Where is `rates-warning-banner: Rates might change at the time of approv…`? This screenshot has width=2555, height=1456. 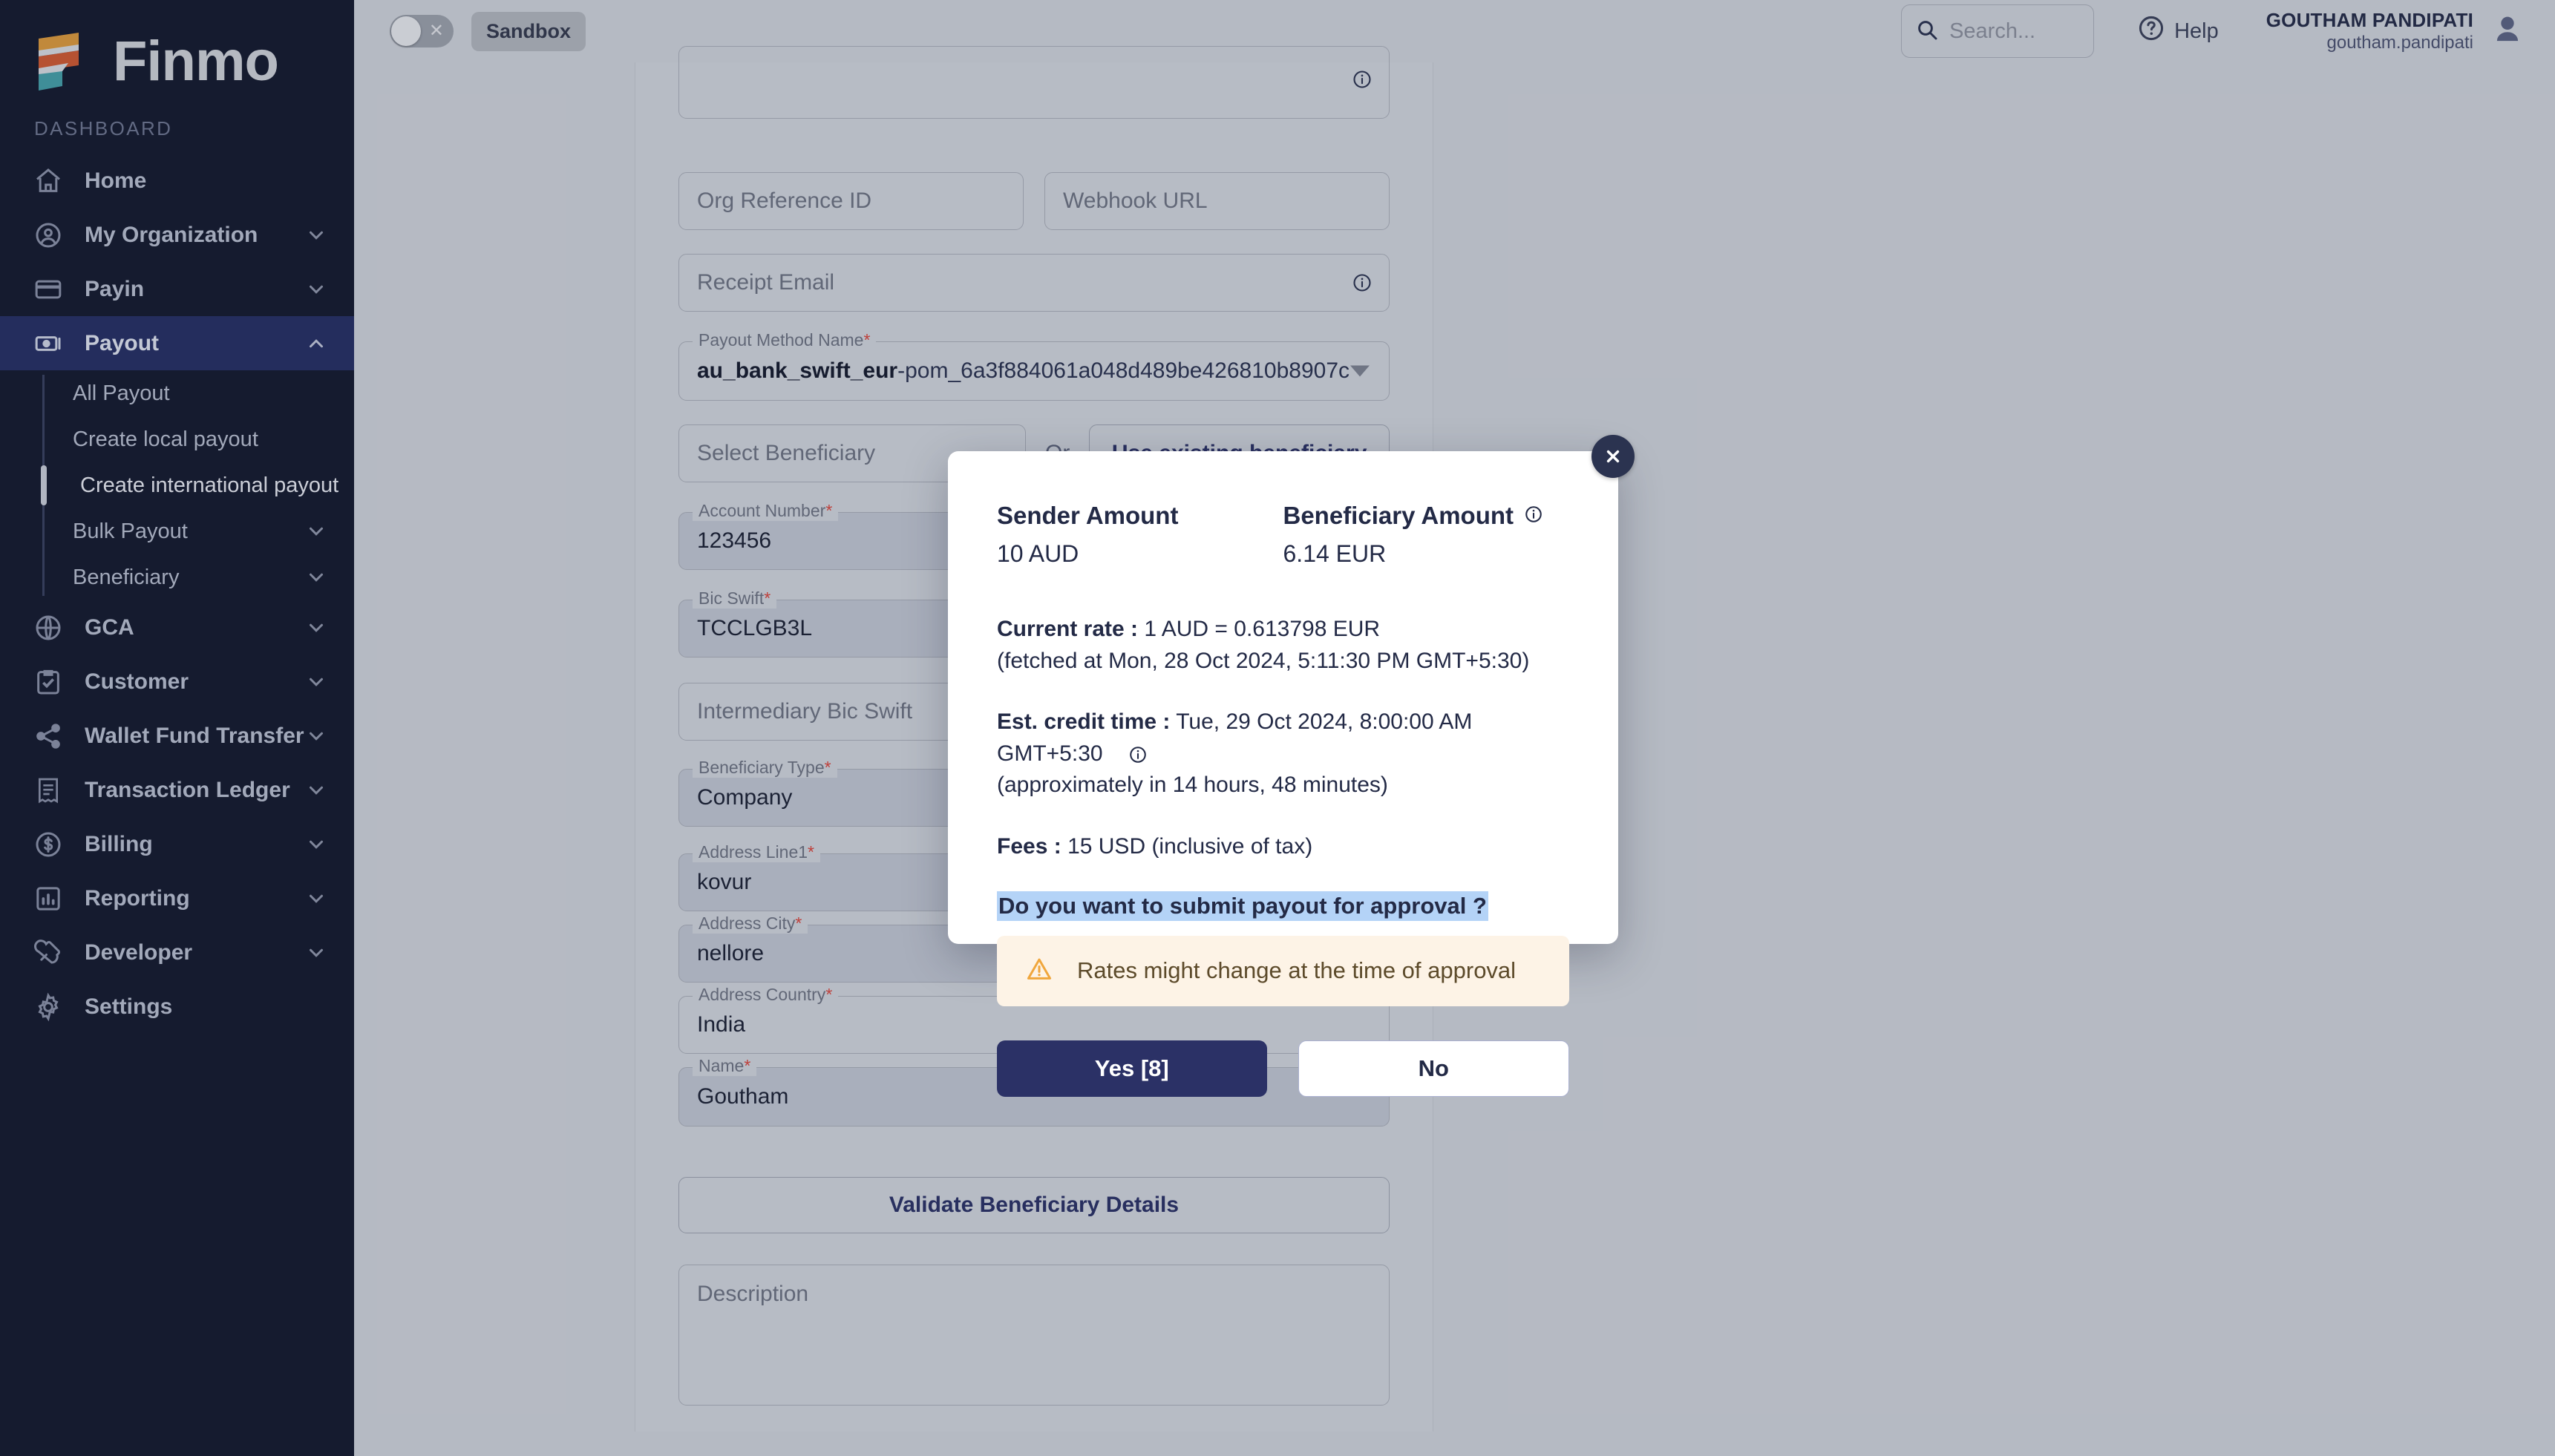 rates-warning-banner: Rates might change at the time of approv… is located at coordinates (1283, 971).